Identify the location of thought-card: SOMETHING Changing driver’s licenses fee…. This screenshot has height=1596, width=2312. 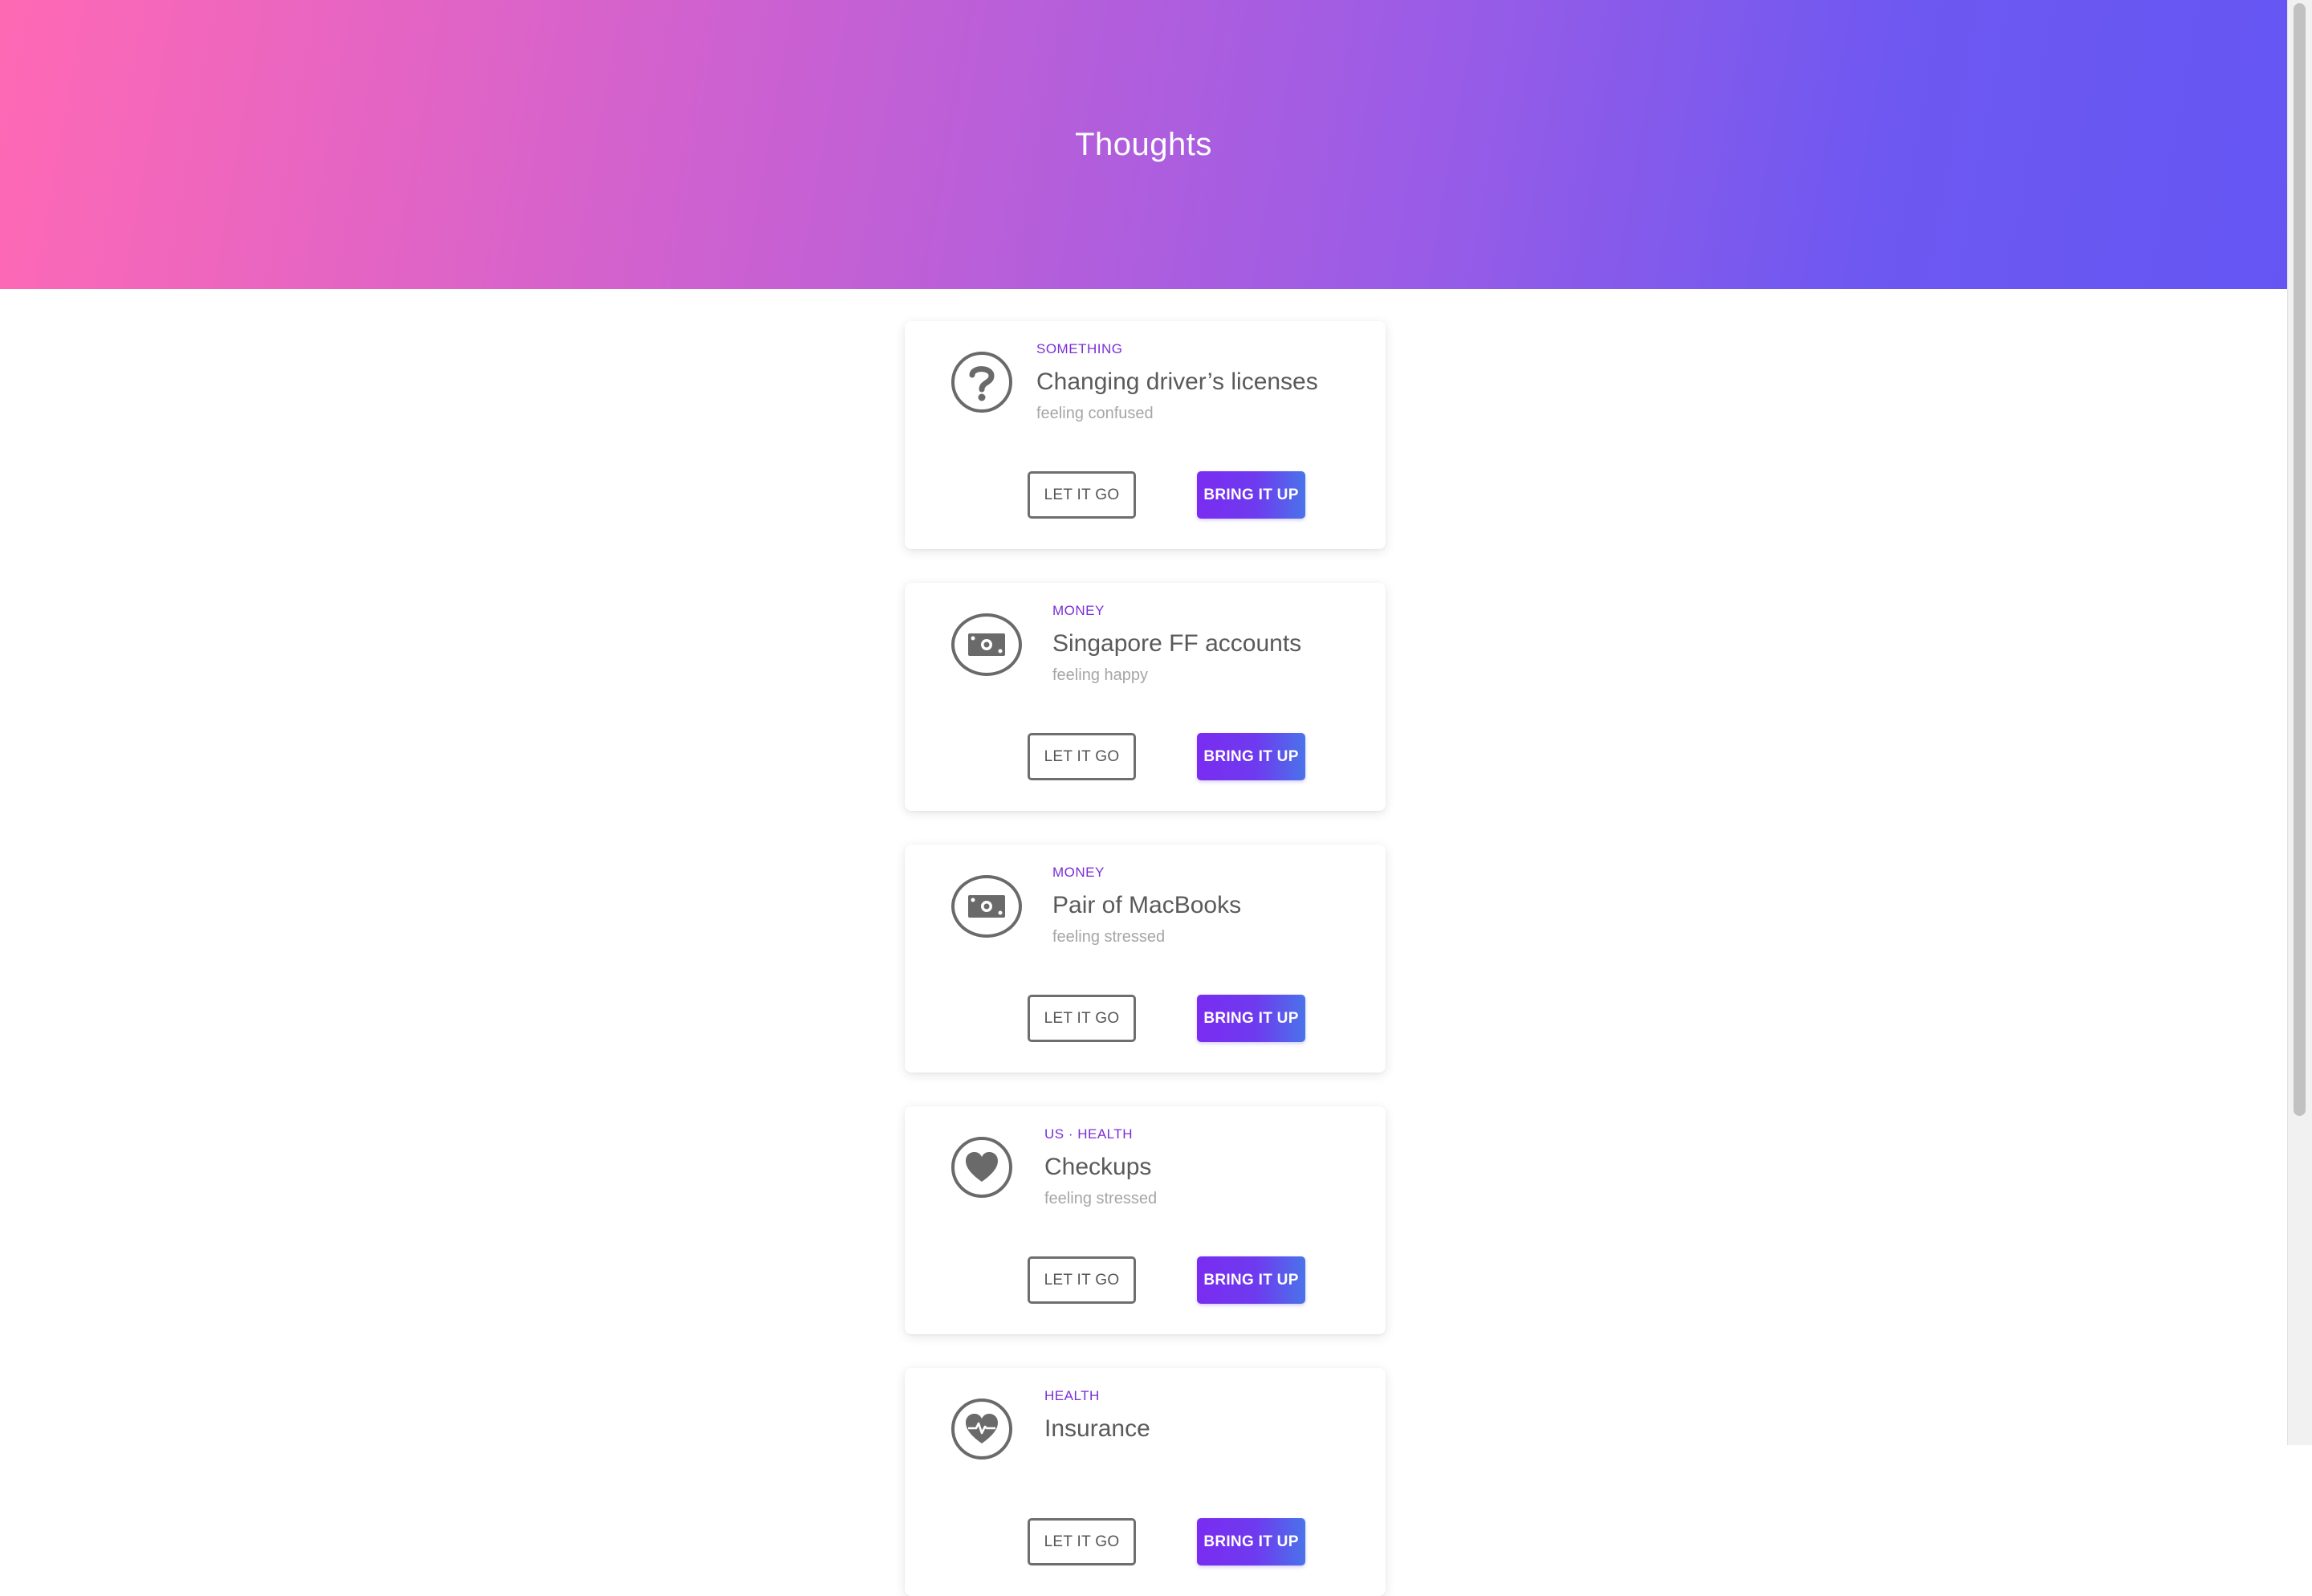
(1145, 435).